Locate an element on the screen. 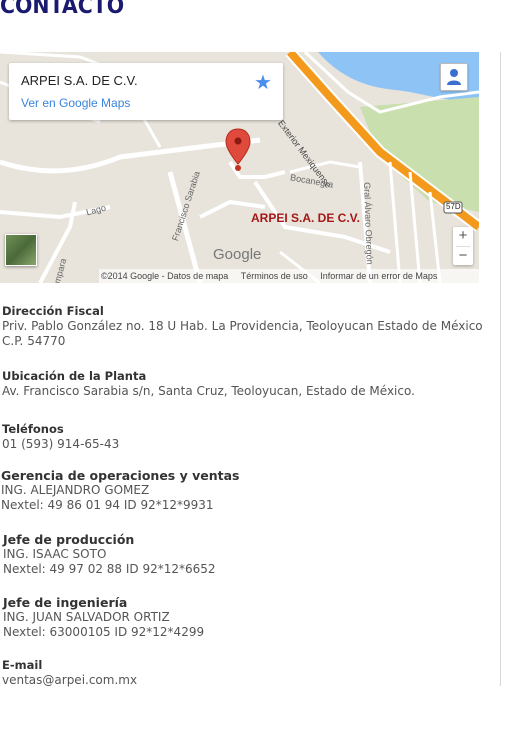  fiscal-line2: C.P. 54770 is located at coordinates (34, 341).